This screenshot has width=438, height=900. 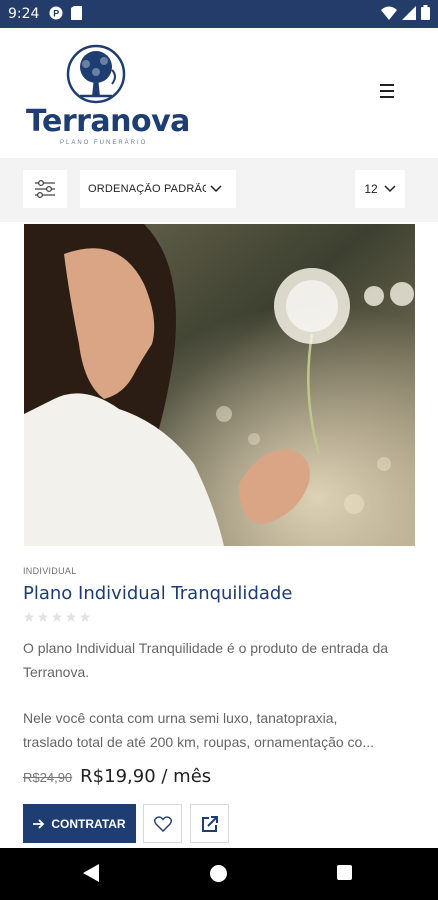 I want to click on product-category: INDIVIDUAL, so click(x=50, y=571).